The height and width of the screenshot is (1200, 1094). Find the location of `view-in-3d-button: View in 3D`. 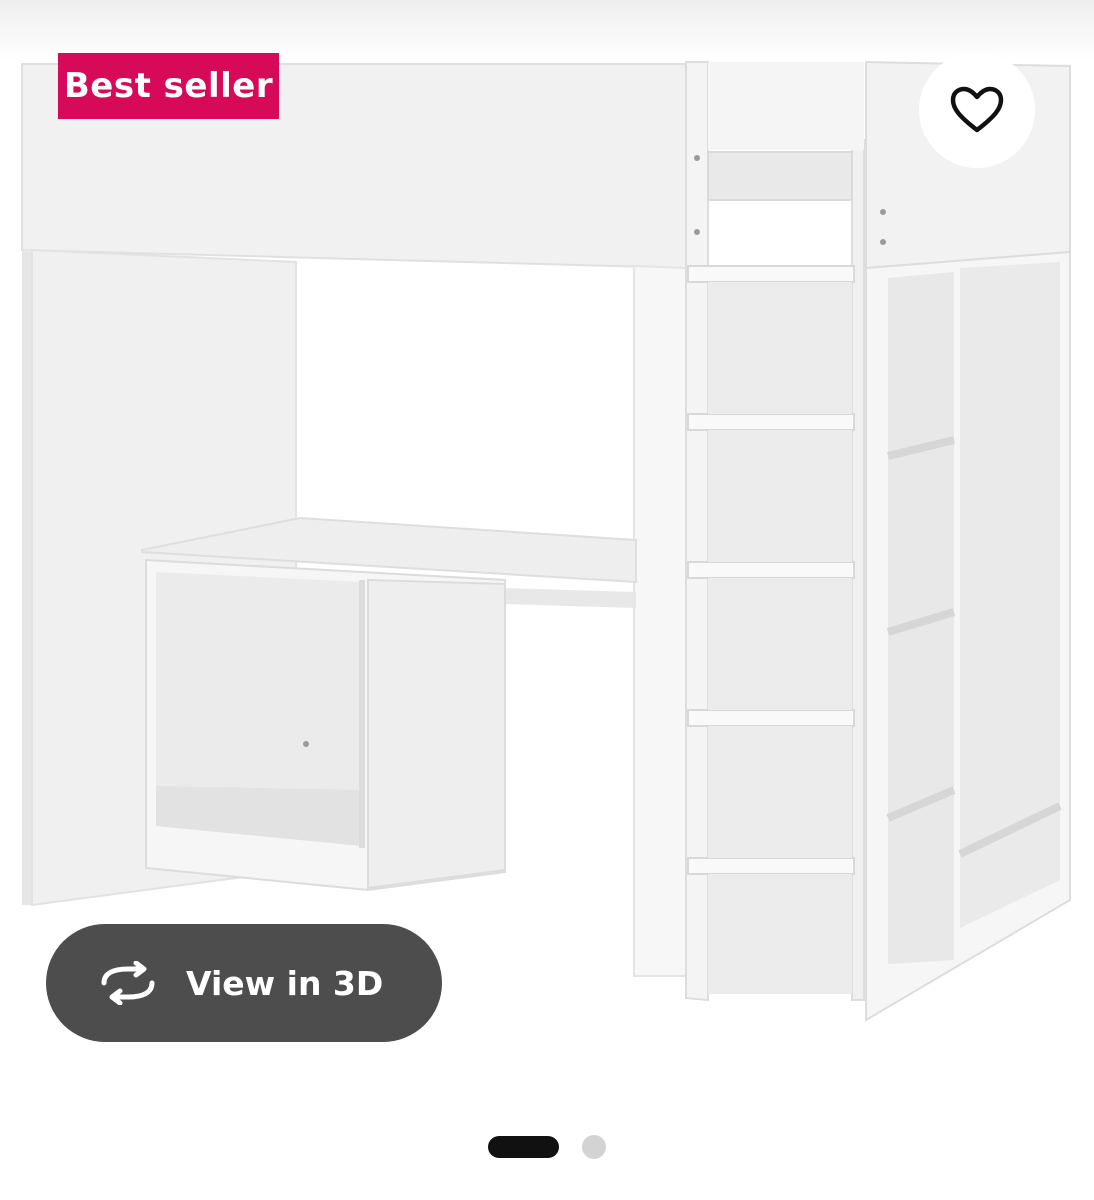

view-in-3d-button: View in 3D is located at coordinates (244, 983).